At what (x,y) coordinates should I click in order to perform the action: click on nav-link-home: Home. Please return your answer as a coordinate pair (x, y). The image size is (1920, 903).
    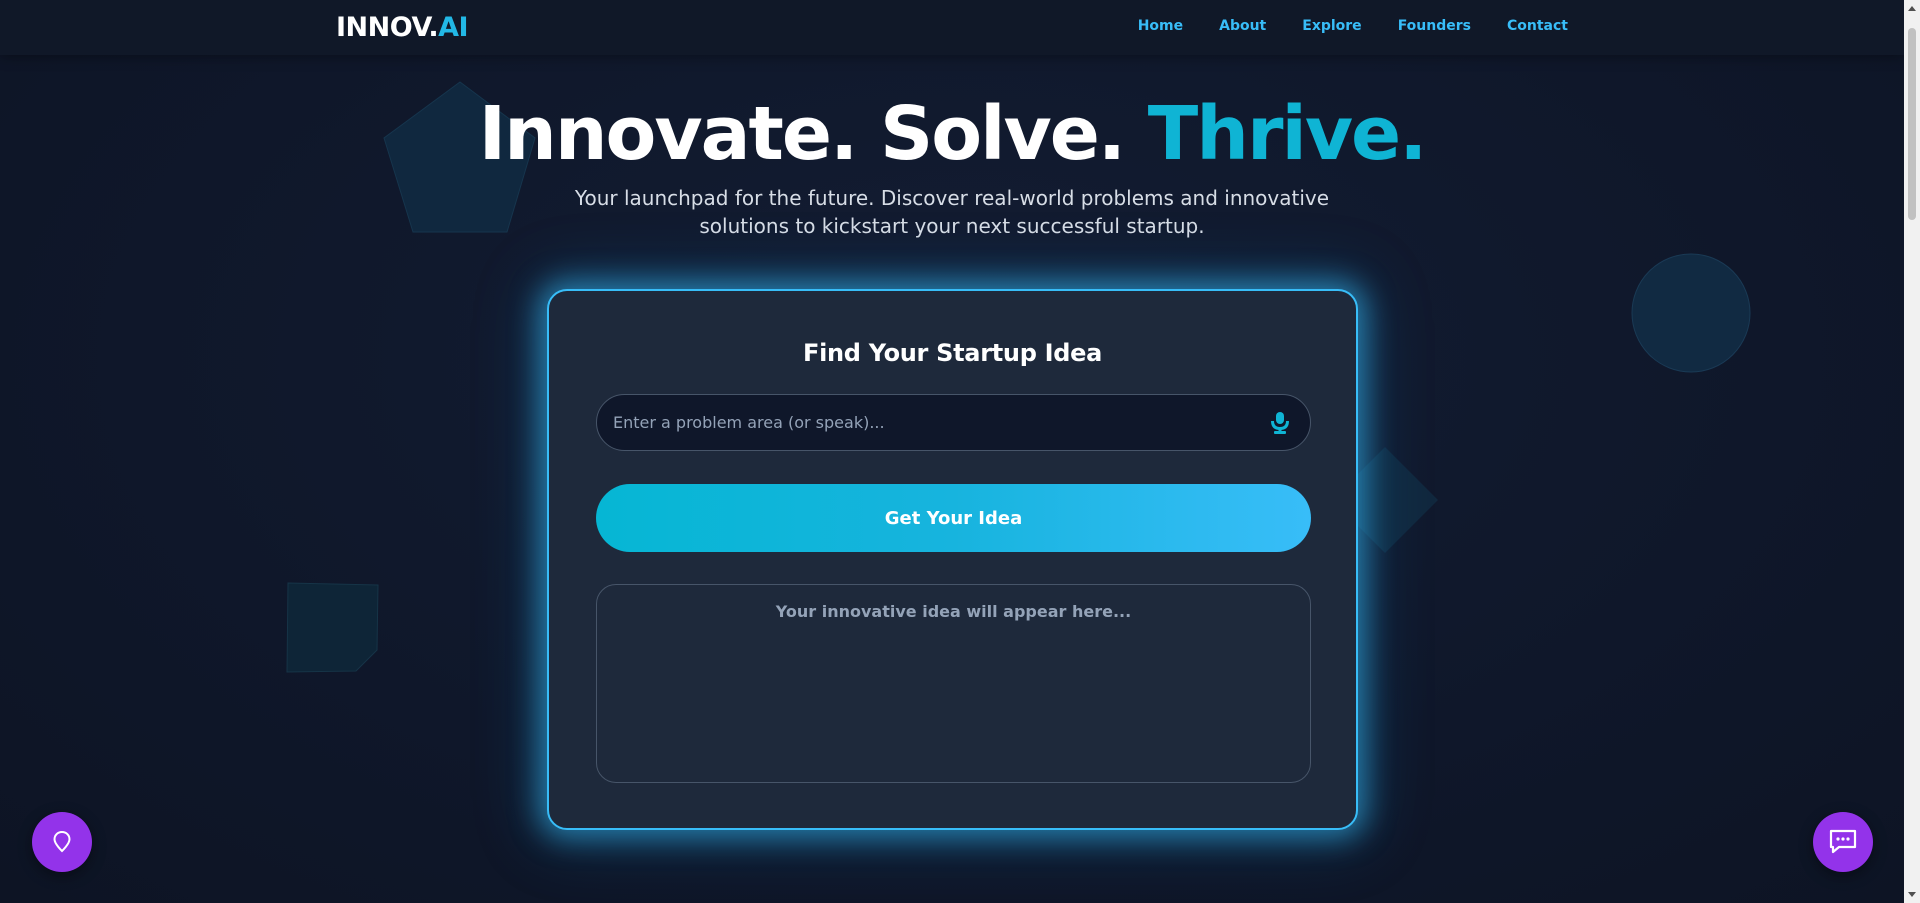
    Looking at the image, I should click on (1160, 26).